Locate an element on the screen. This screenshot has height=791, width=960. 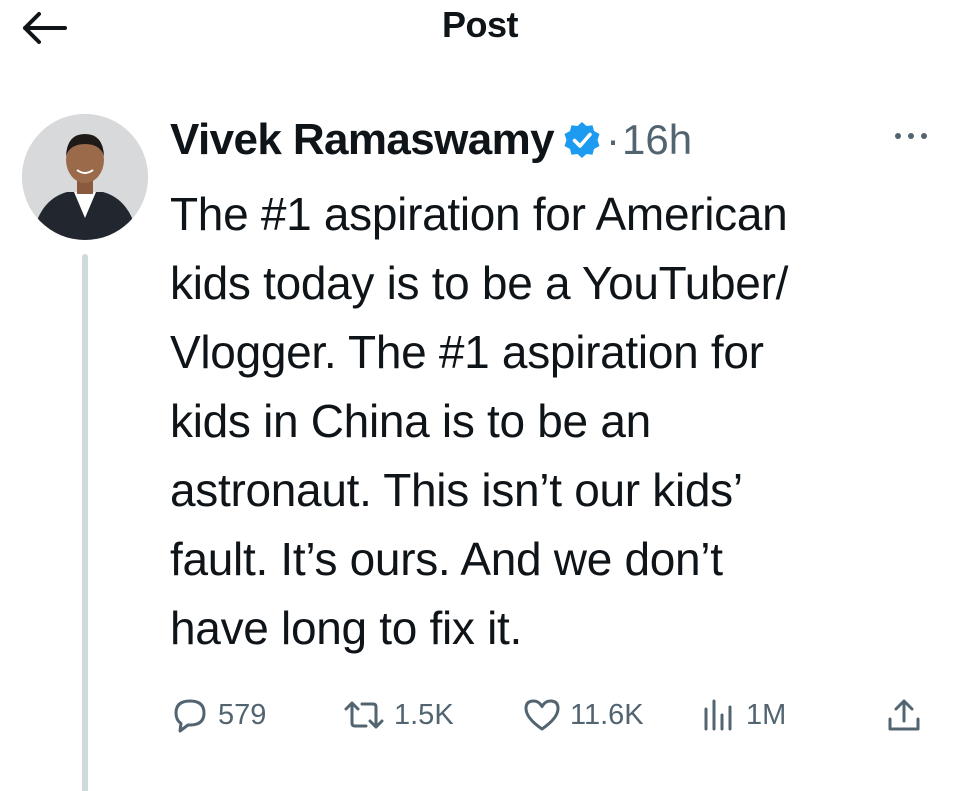
post-text-line: Vlogger. The #1 aspiration for is located at coordinates (467, 352).